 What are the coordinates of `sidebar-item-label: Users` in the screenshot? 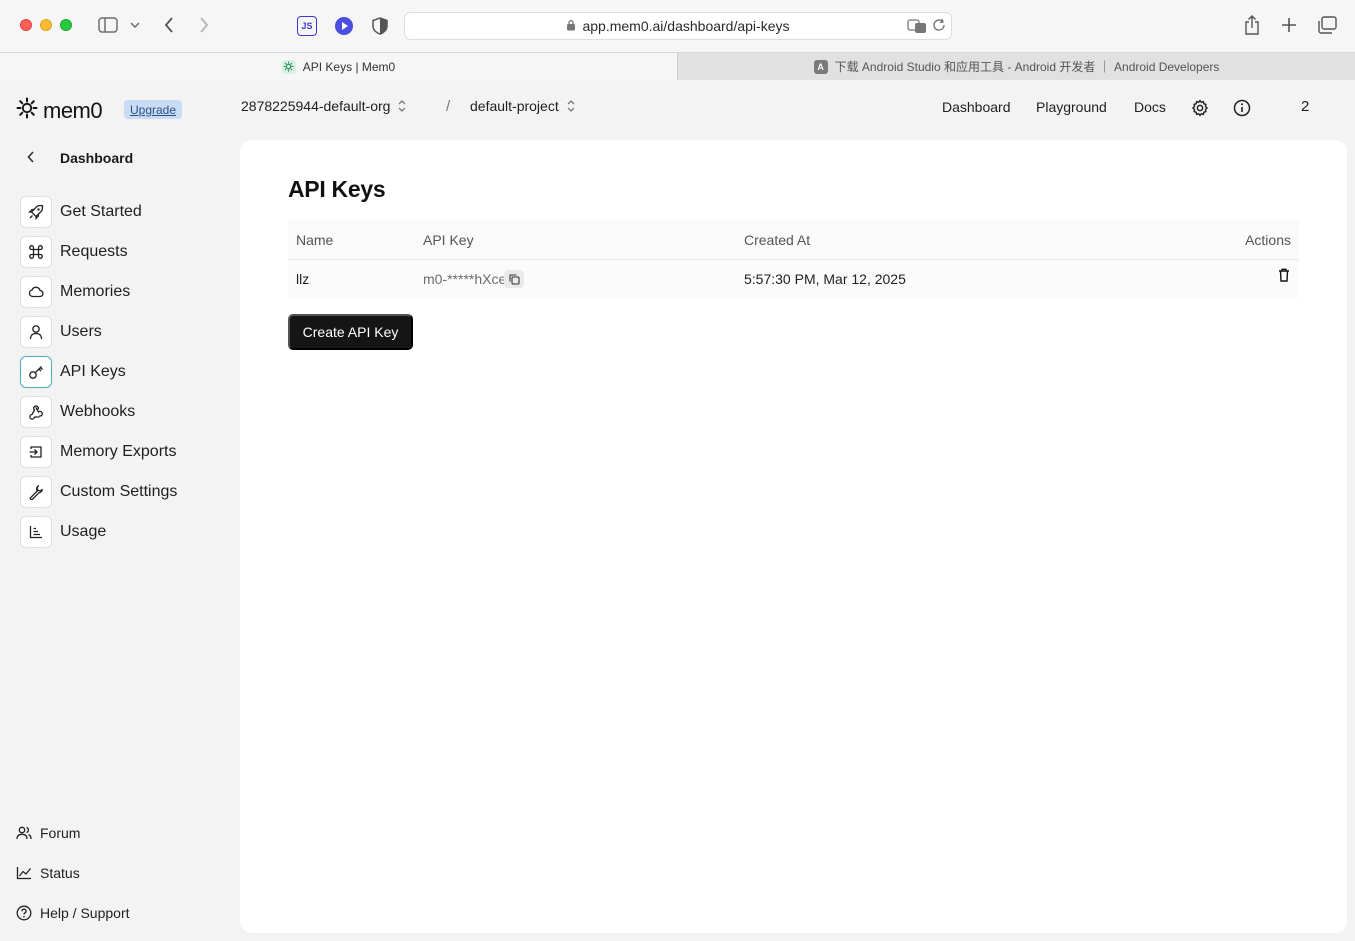 It's located at (81, 331).